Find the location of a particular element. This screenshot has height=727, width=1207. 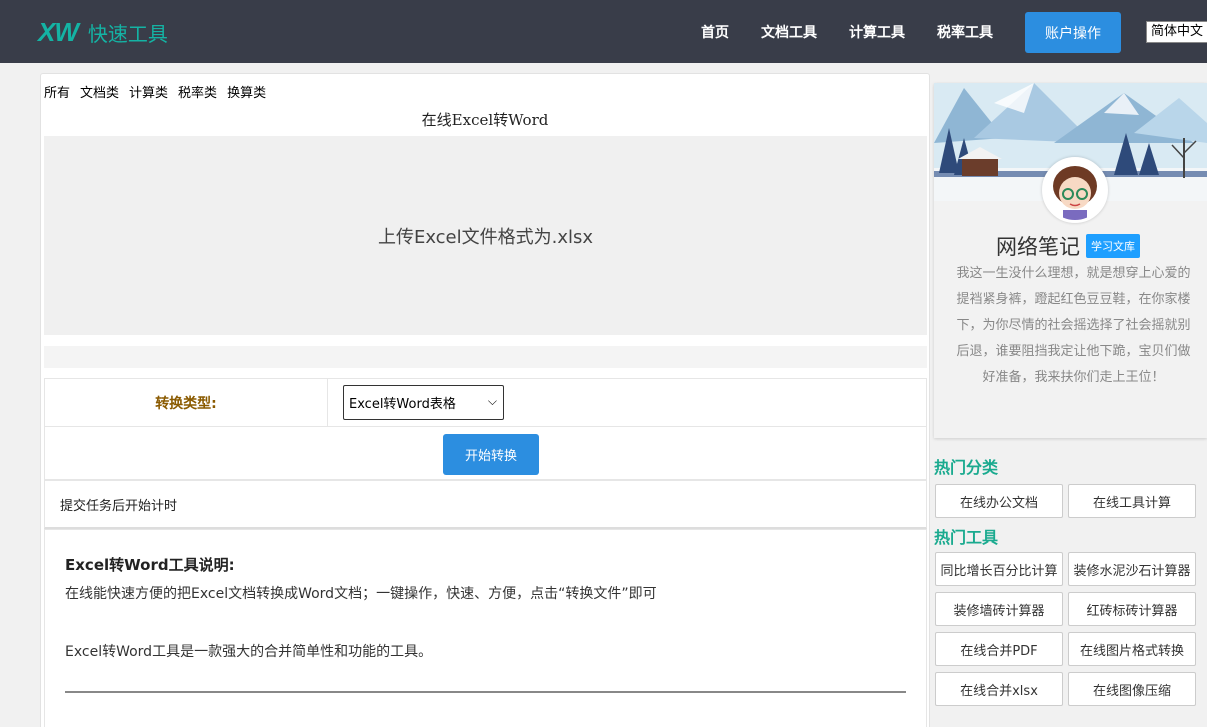

site-logo: XW 快速工具 is located at coordinates (103, 32).